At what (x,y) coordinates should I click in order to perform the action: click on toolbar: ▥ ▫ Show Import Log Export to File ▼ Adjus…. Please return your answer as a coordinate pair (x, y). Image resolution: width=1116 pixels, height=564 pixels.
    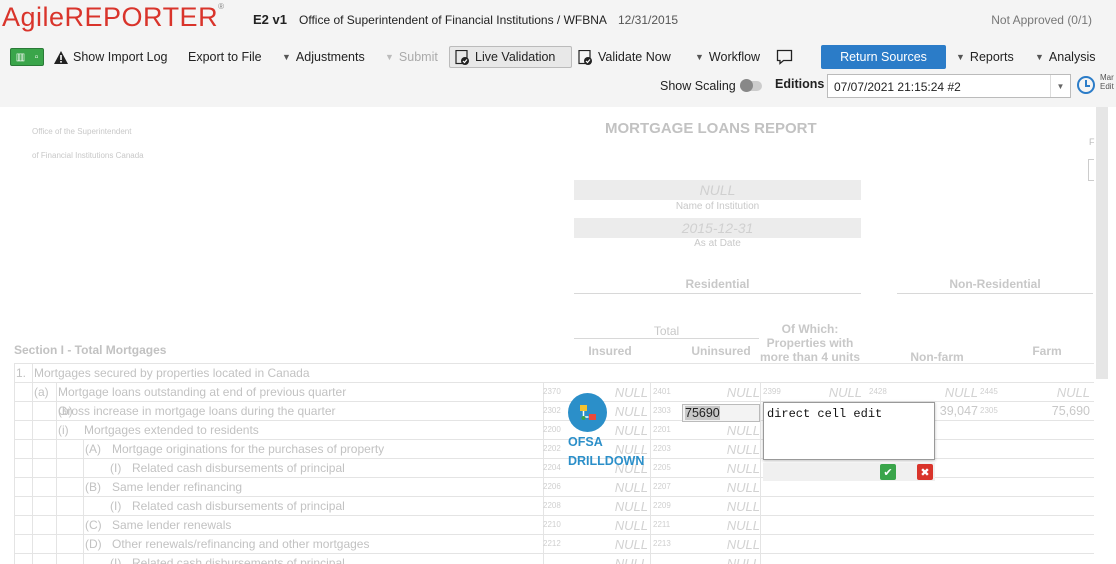
    Looking at the image, I should click on (558, 73).